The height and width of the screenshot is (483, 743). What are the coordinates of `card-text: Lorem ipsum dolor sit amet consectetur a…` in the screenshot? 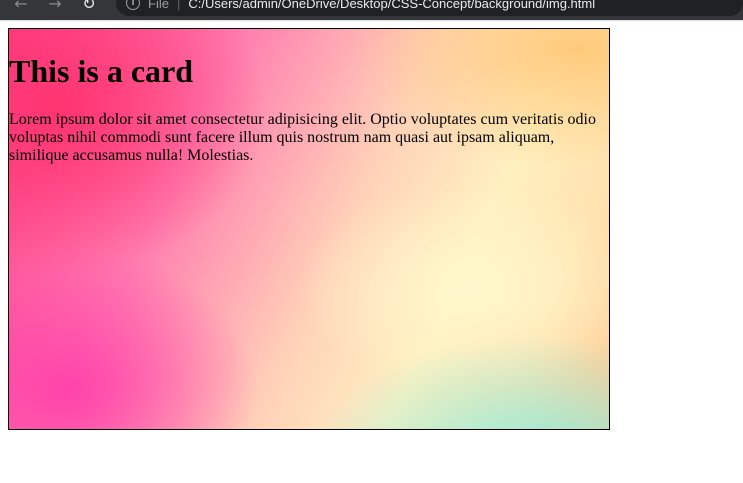 It's located at (302, 137).